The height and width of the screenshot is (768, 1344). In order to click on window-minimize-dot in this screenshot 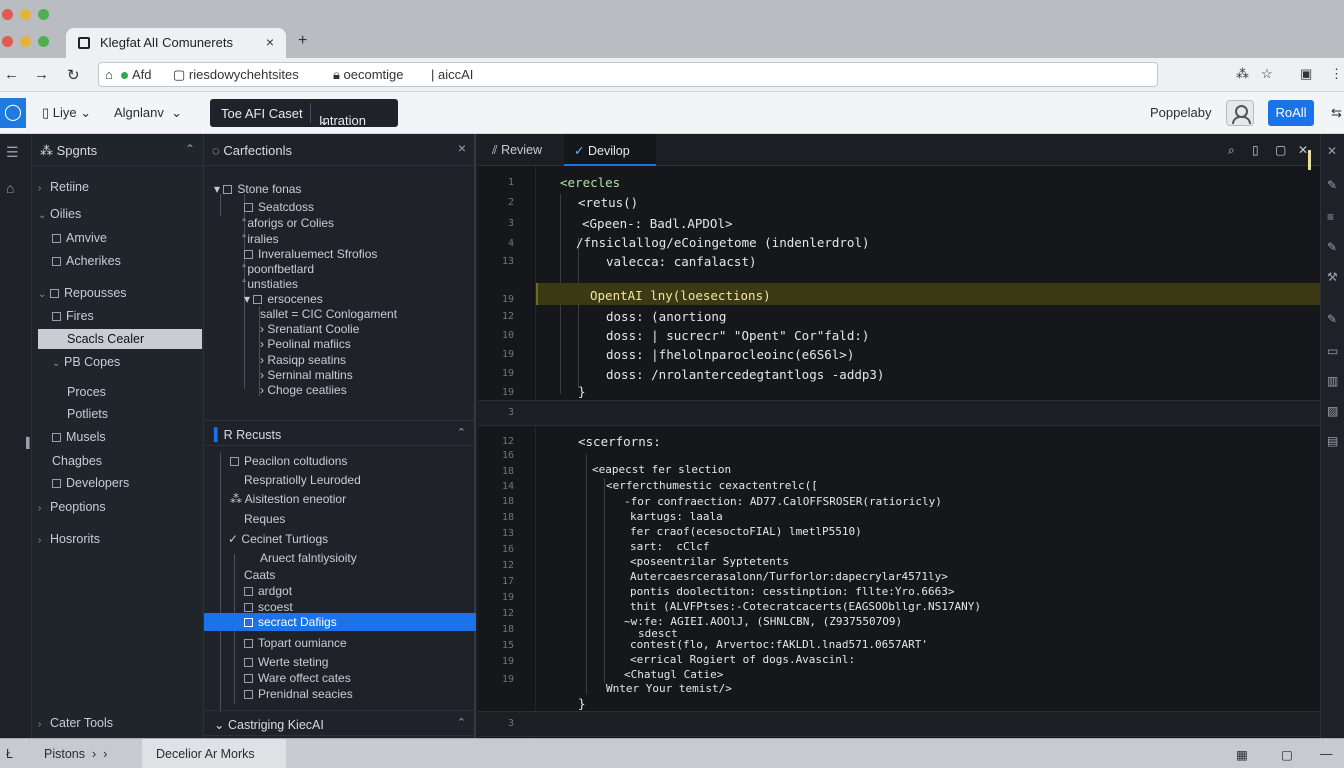, I will do `click(25, 14)`.